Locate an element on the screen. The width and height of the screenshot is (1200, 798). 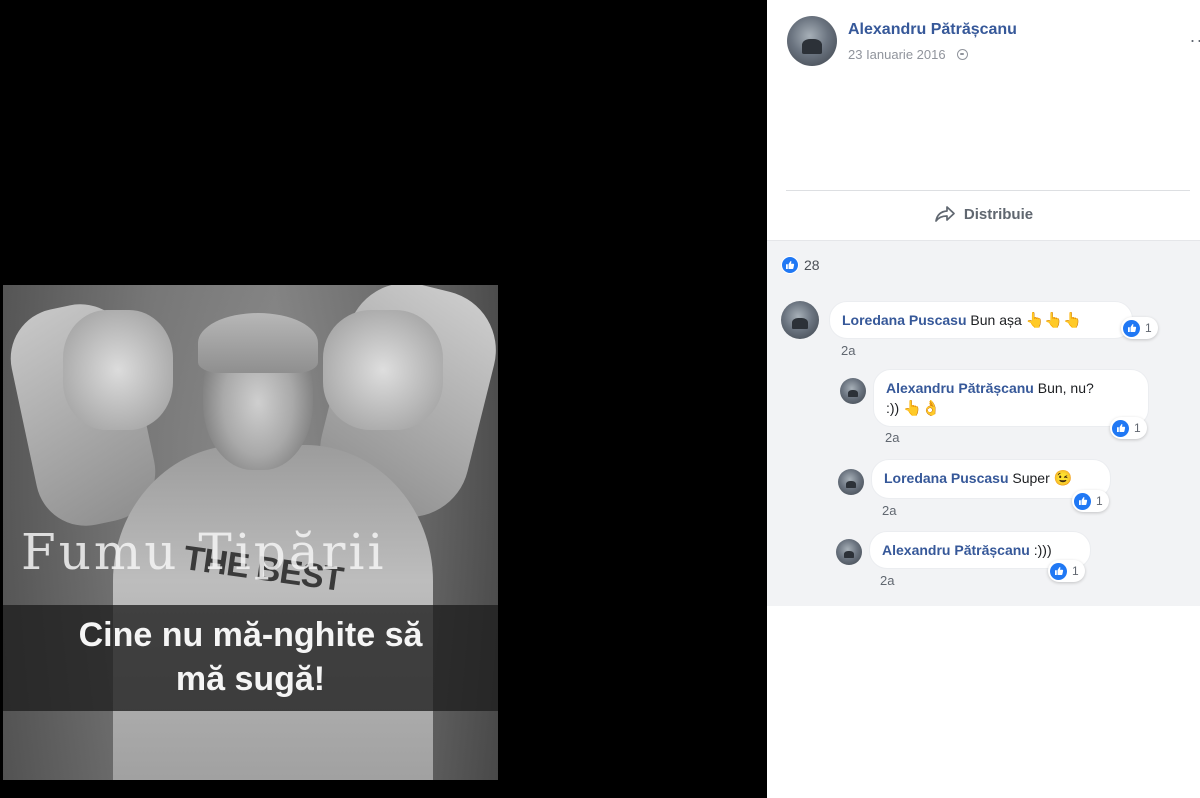
share-button: Distribuie is located at coordinates (983, 214).